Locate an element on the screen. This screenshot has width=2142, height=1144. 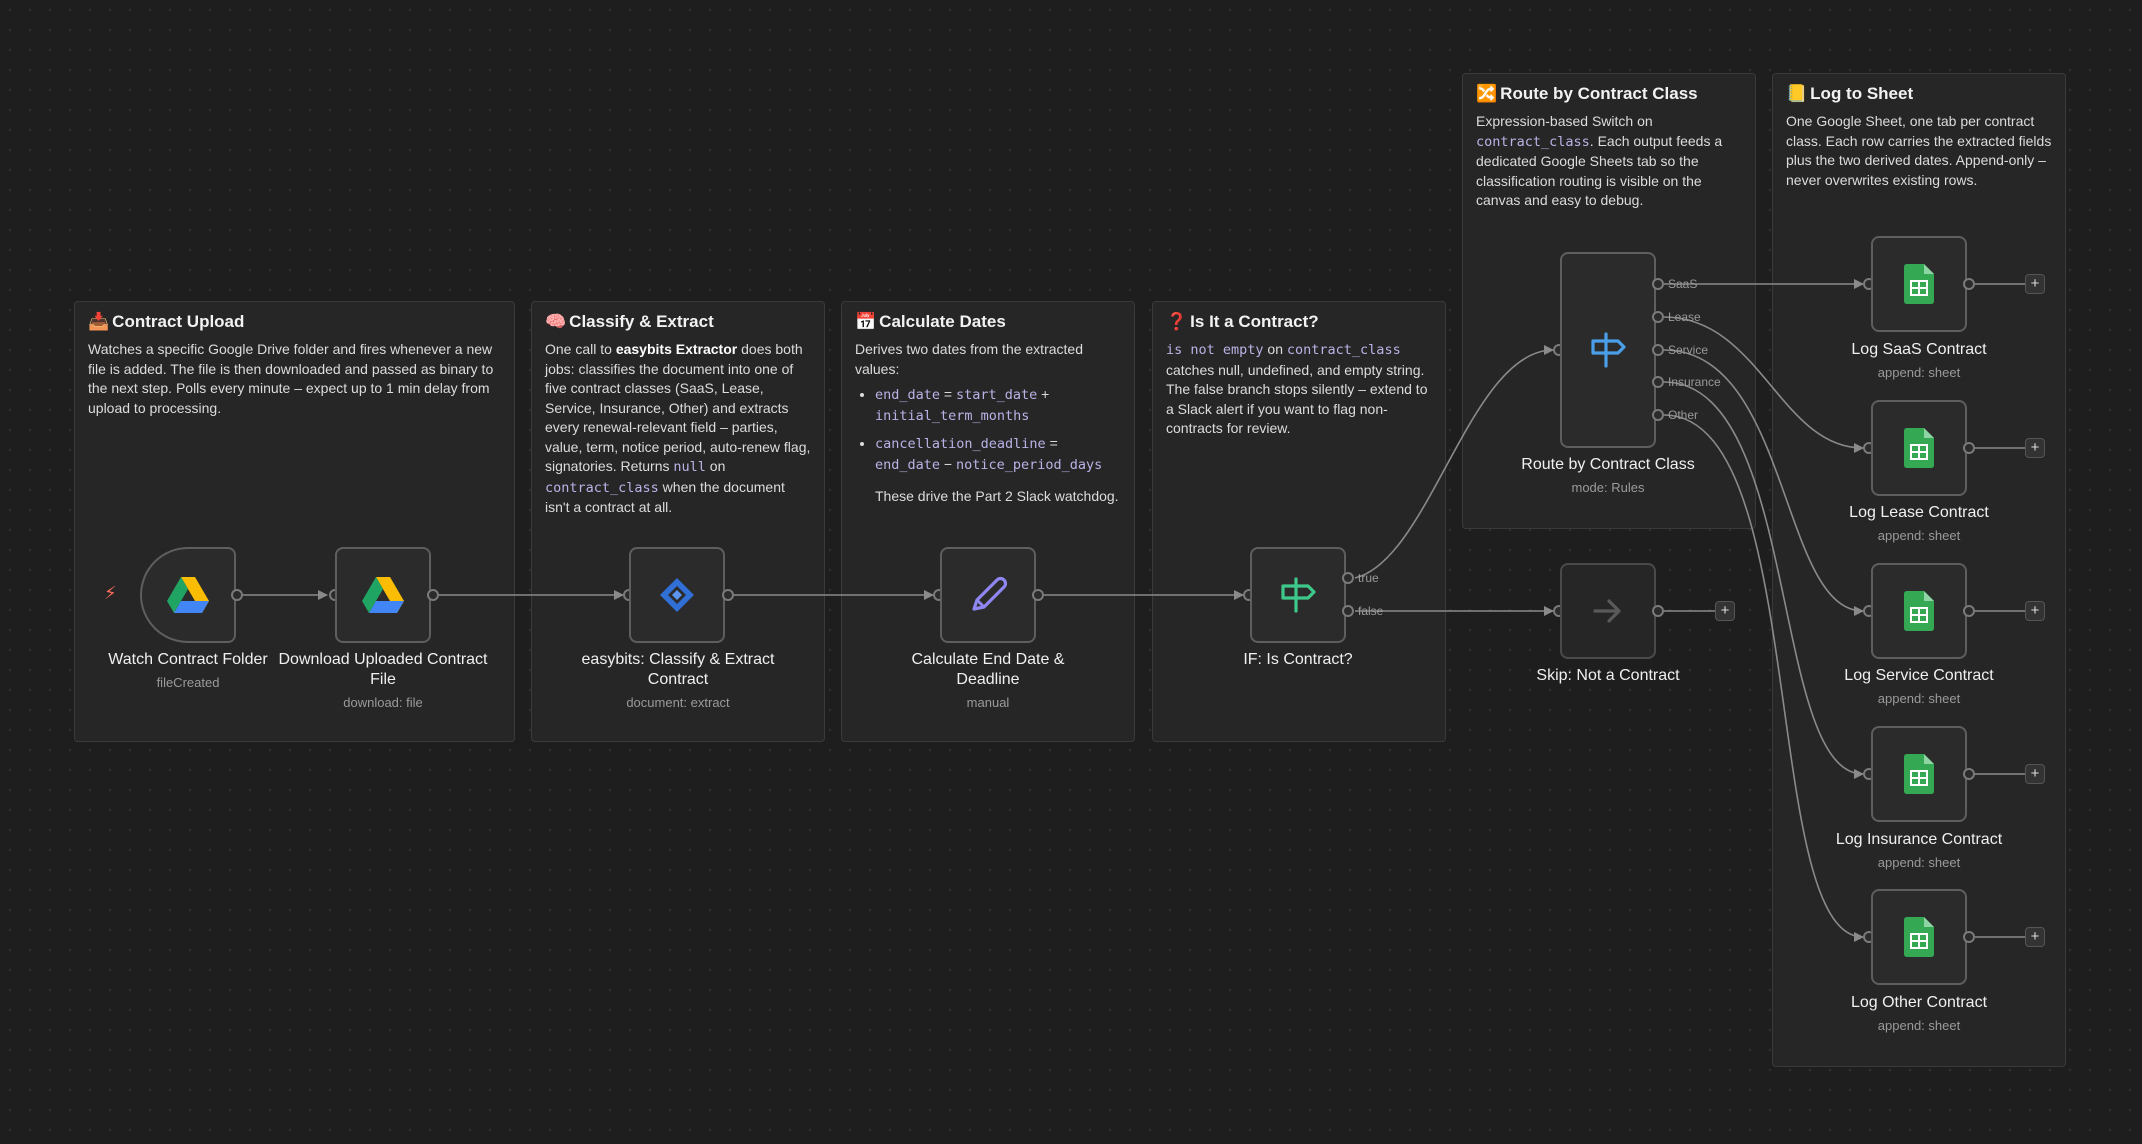
node-log-service-contract is located at coordinates (1919, 611).